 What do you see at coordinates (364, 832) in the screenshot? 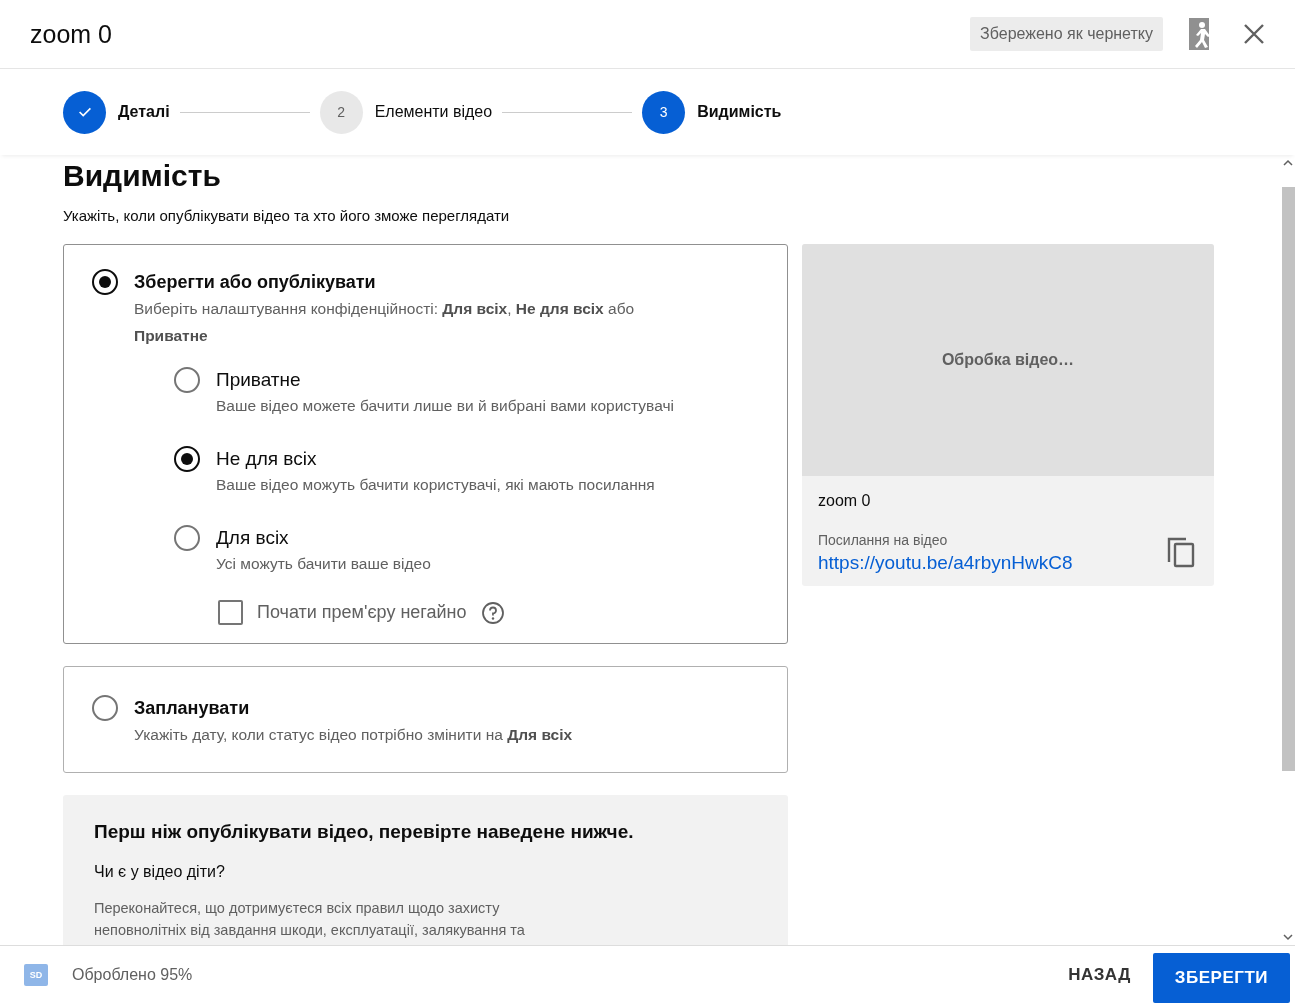
I see `checklist-title: Перш ніж опублікувати відео, перевірте наведене нижче.` at bounding box center [364, 832].